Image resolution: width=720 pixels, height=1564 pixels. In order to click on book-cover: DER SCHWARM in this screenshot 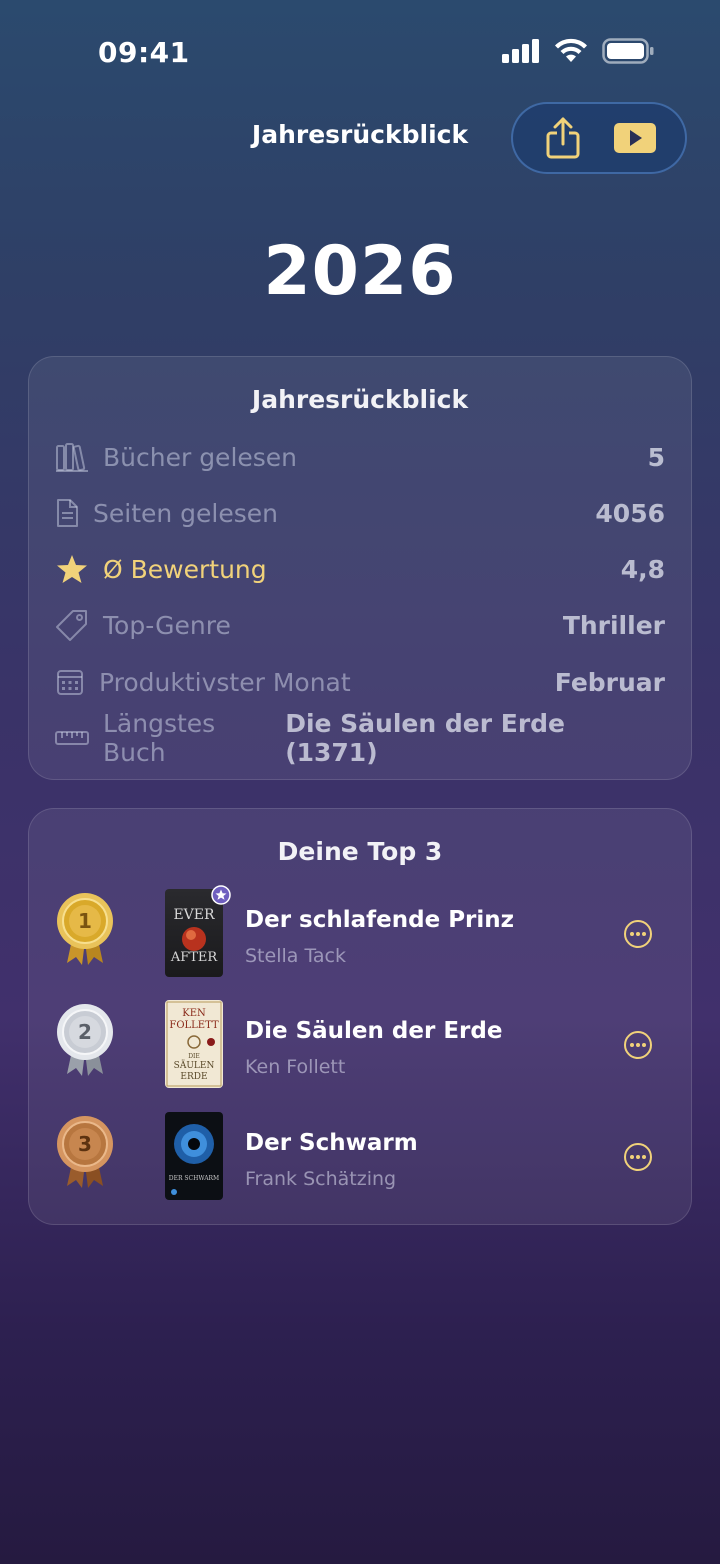, I will do `click(194, 1156)`.